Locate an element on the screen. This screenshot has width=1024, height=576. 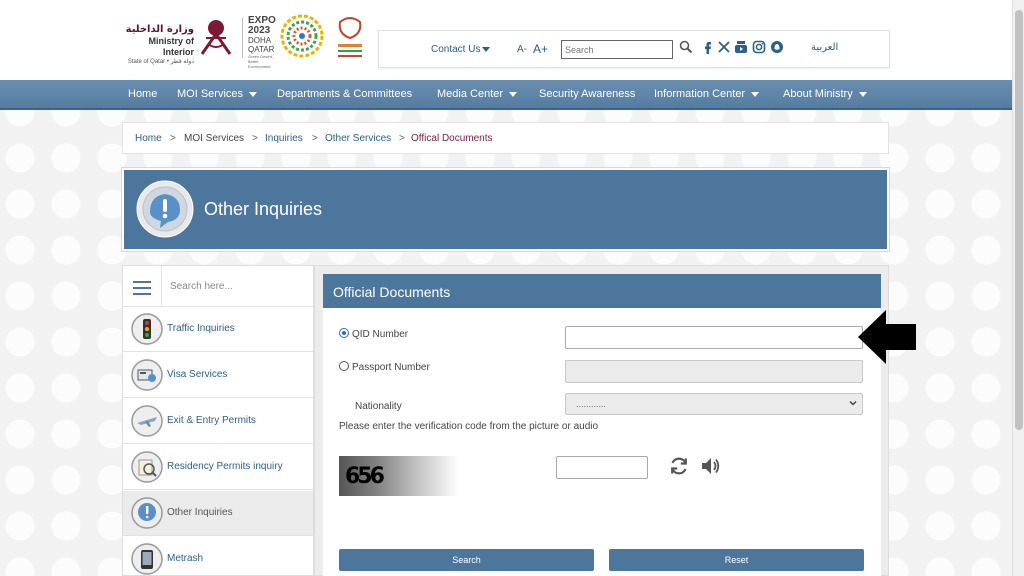
nav-label: Home is located at coordinates (143, 94).